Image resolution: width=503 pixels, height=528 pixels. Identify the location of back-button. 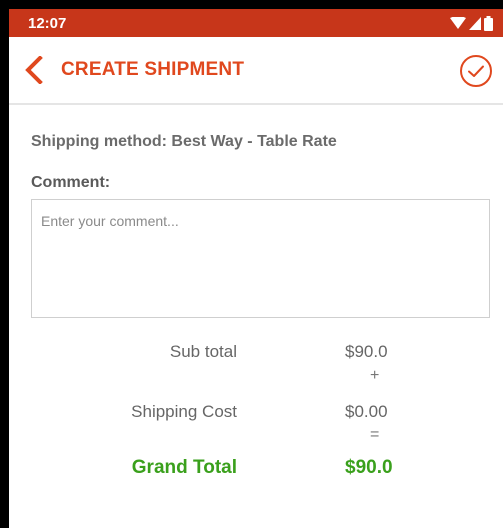
(39, 70).